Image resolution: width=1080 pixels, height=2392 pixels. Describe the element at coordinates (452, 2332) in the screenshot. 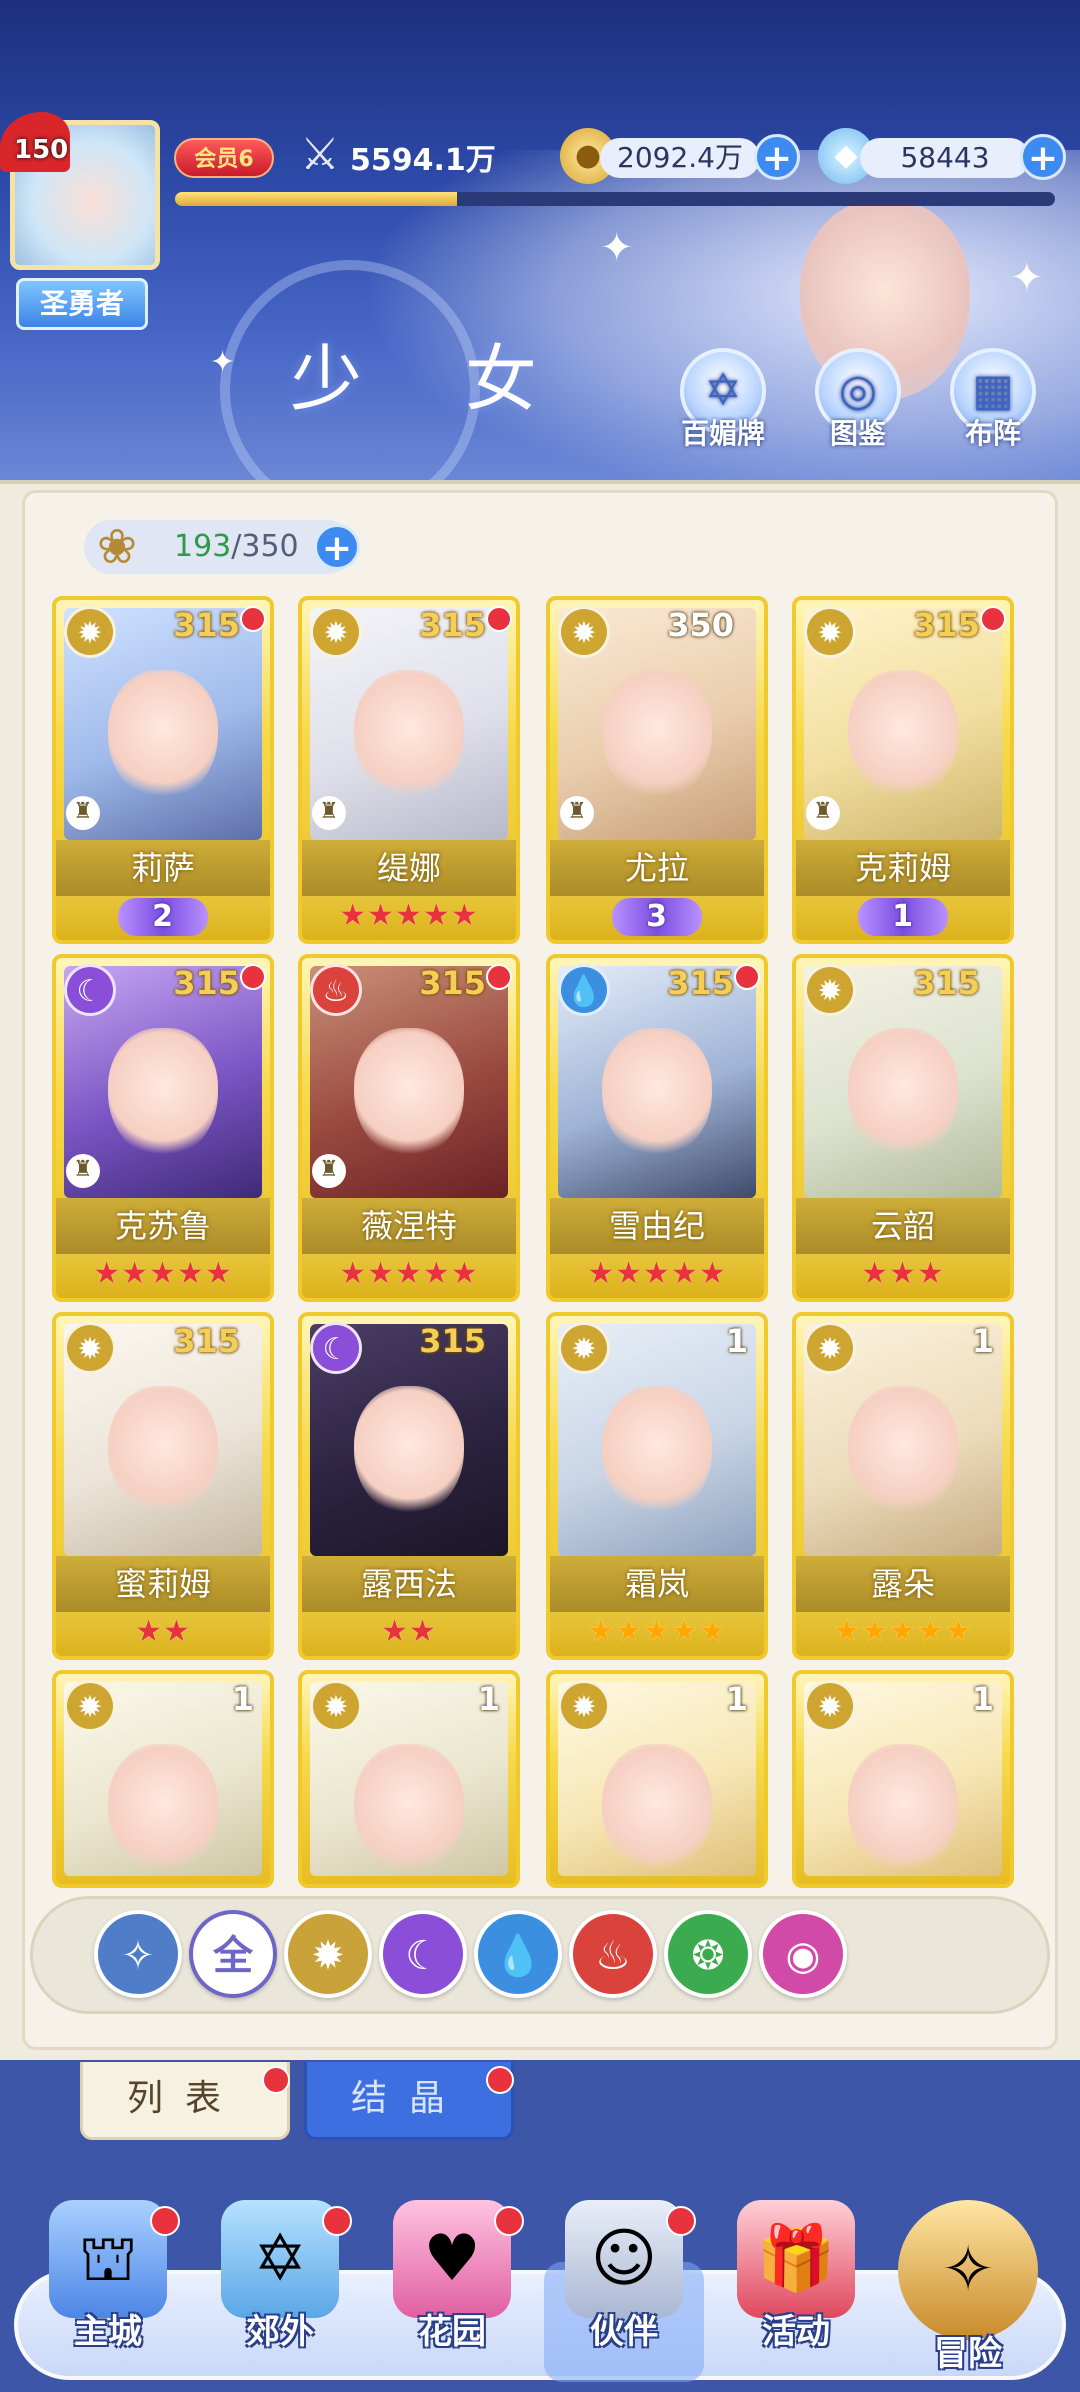

I see `nav-label: 花园` at that location.